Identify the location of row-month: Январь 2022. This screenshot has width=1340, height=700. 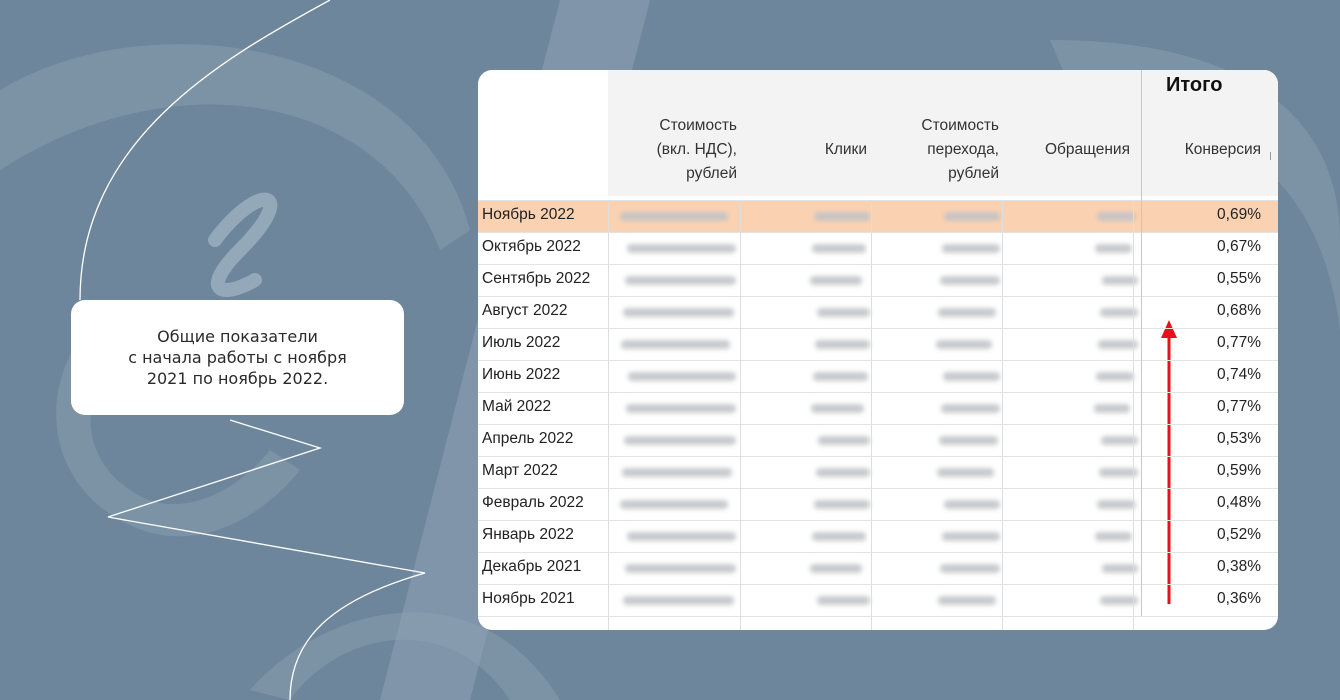
(528, 534).